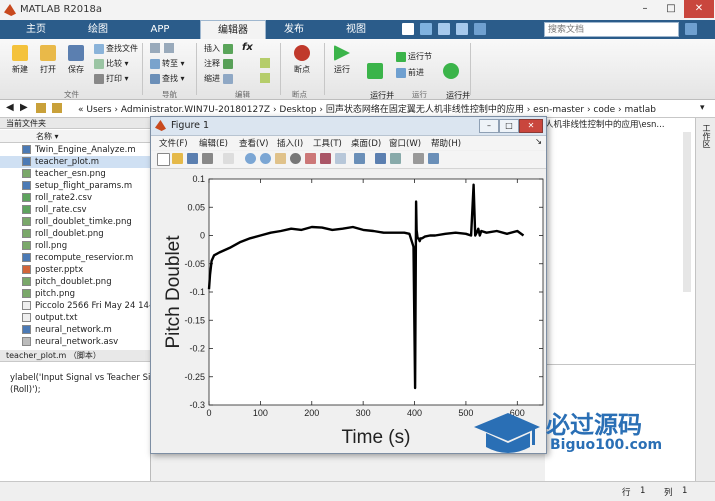 Image resolution: width=715 pixels, height=501 pixels. What do you see at coordinates (75, 318) in the screenshot?
I see `file-list-item: output.txt` at bounding box center [75, 318].